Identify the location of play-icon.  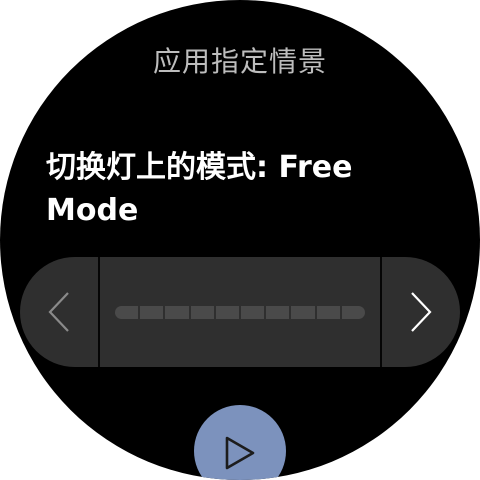
(240, 453).